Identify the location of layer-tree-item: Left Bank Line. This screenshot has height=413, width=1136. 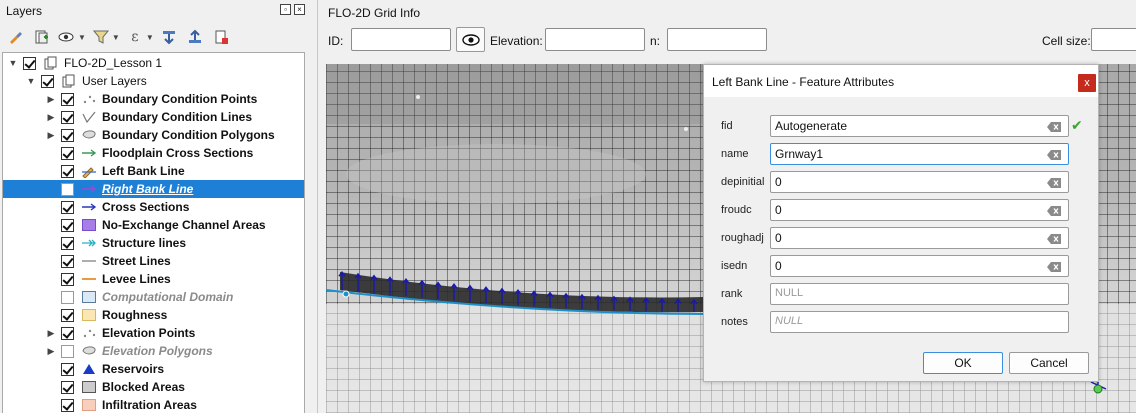
(153, 171).